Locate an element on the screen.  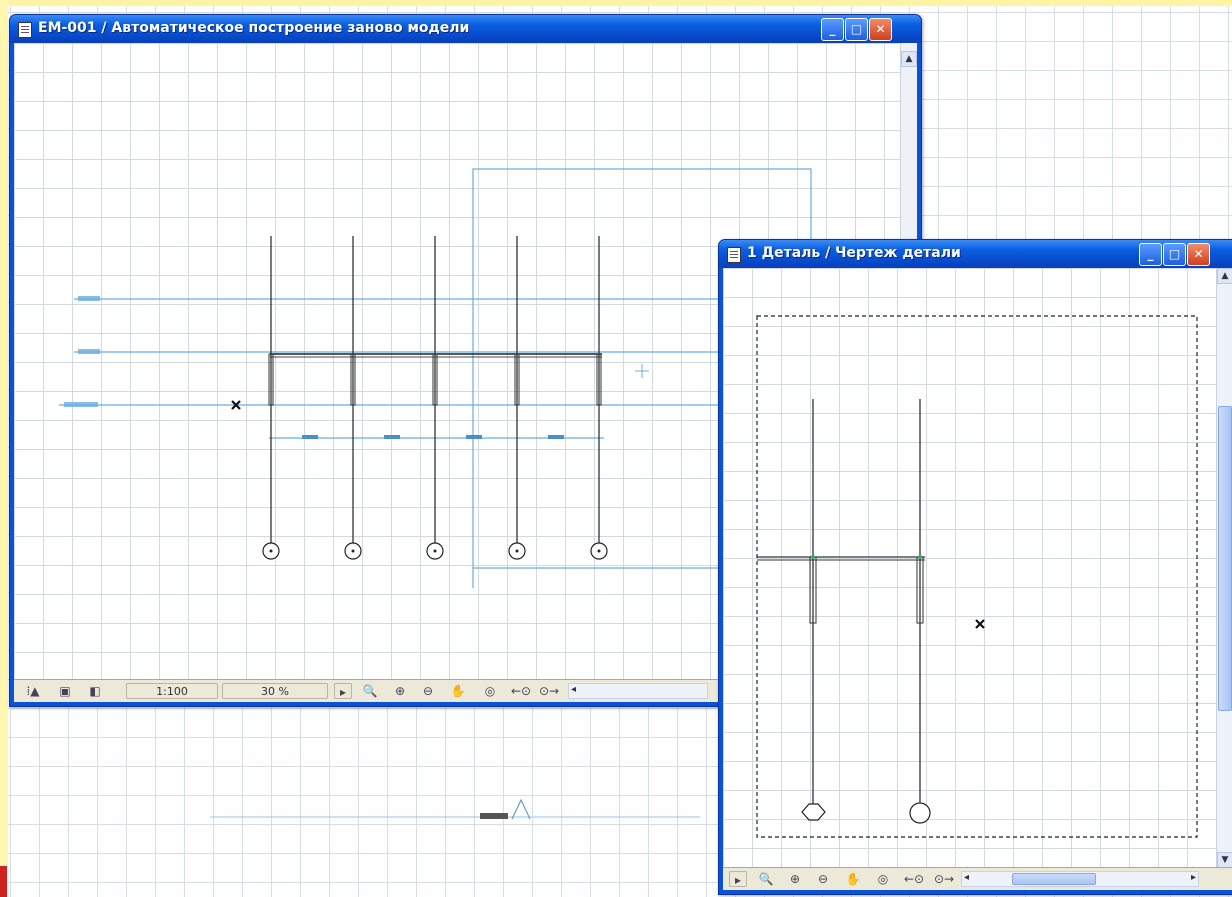
slide-top-band is located at coordinates (616, 3).